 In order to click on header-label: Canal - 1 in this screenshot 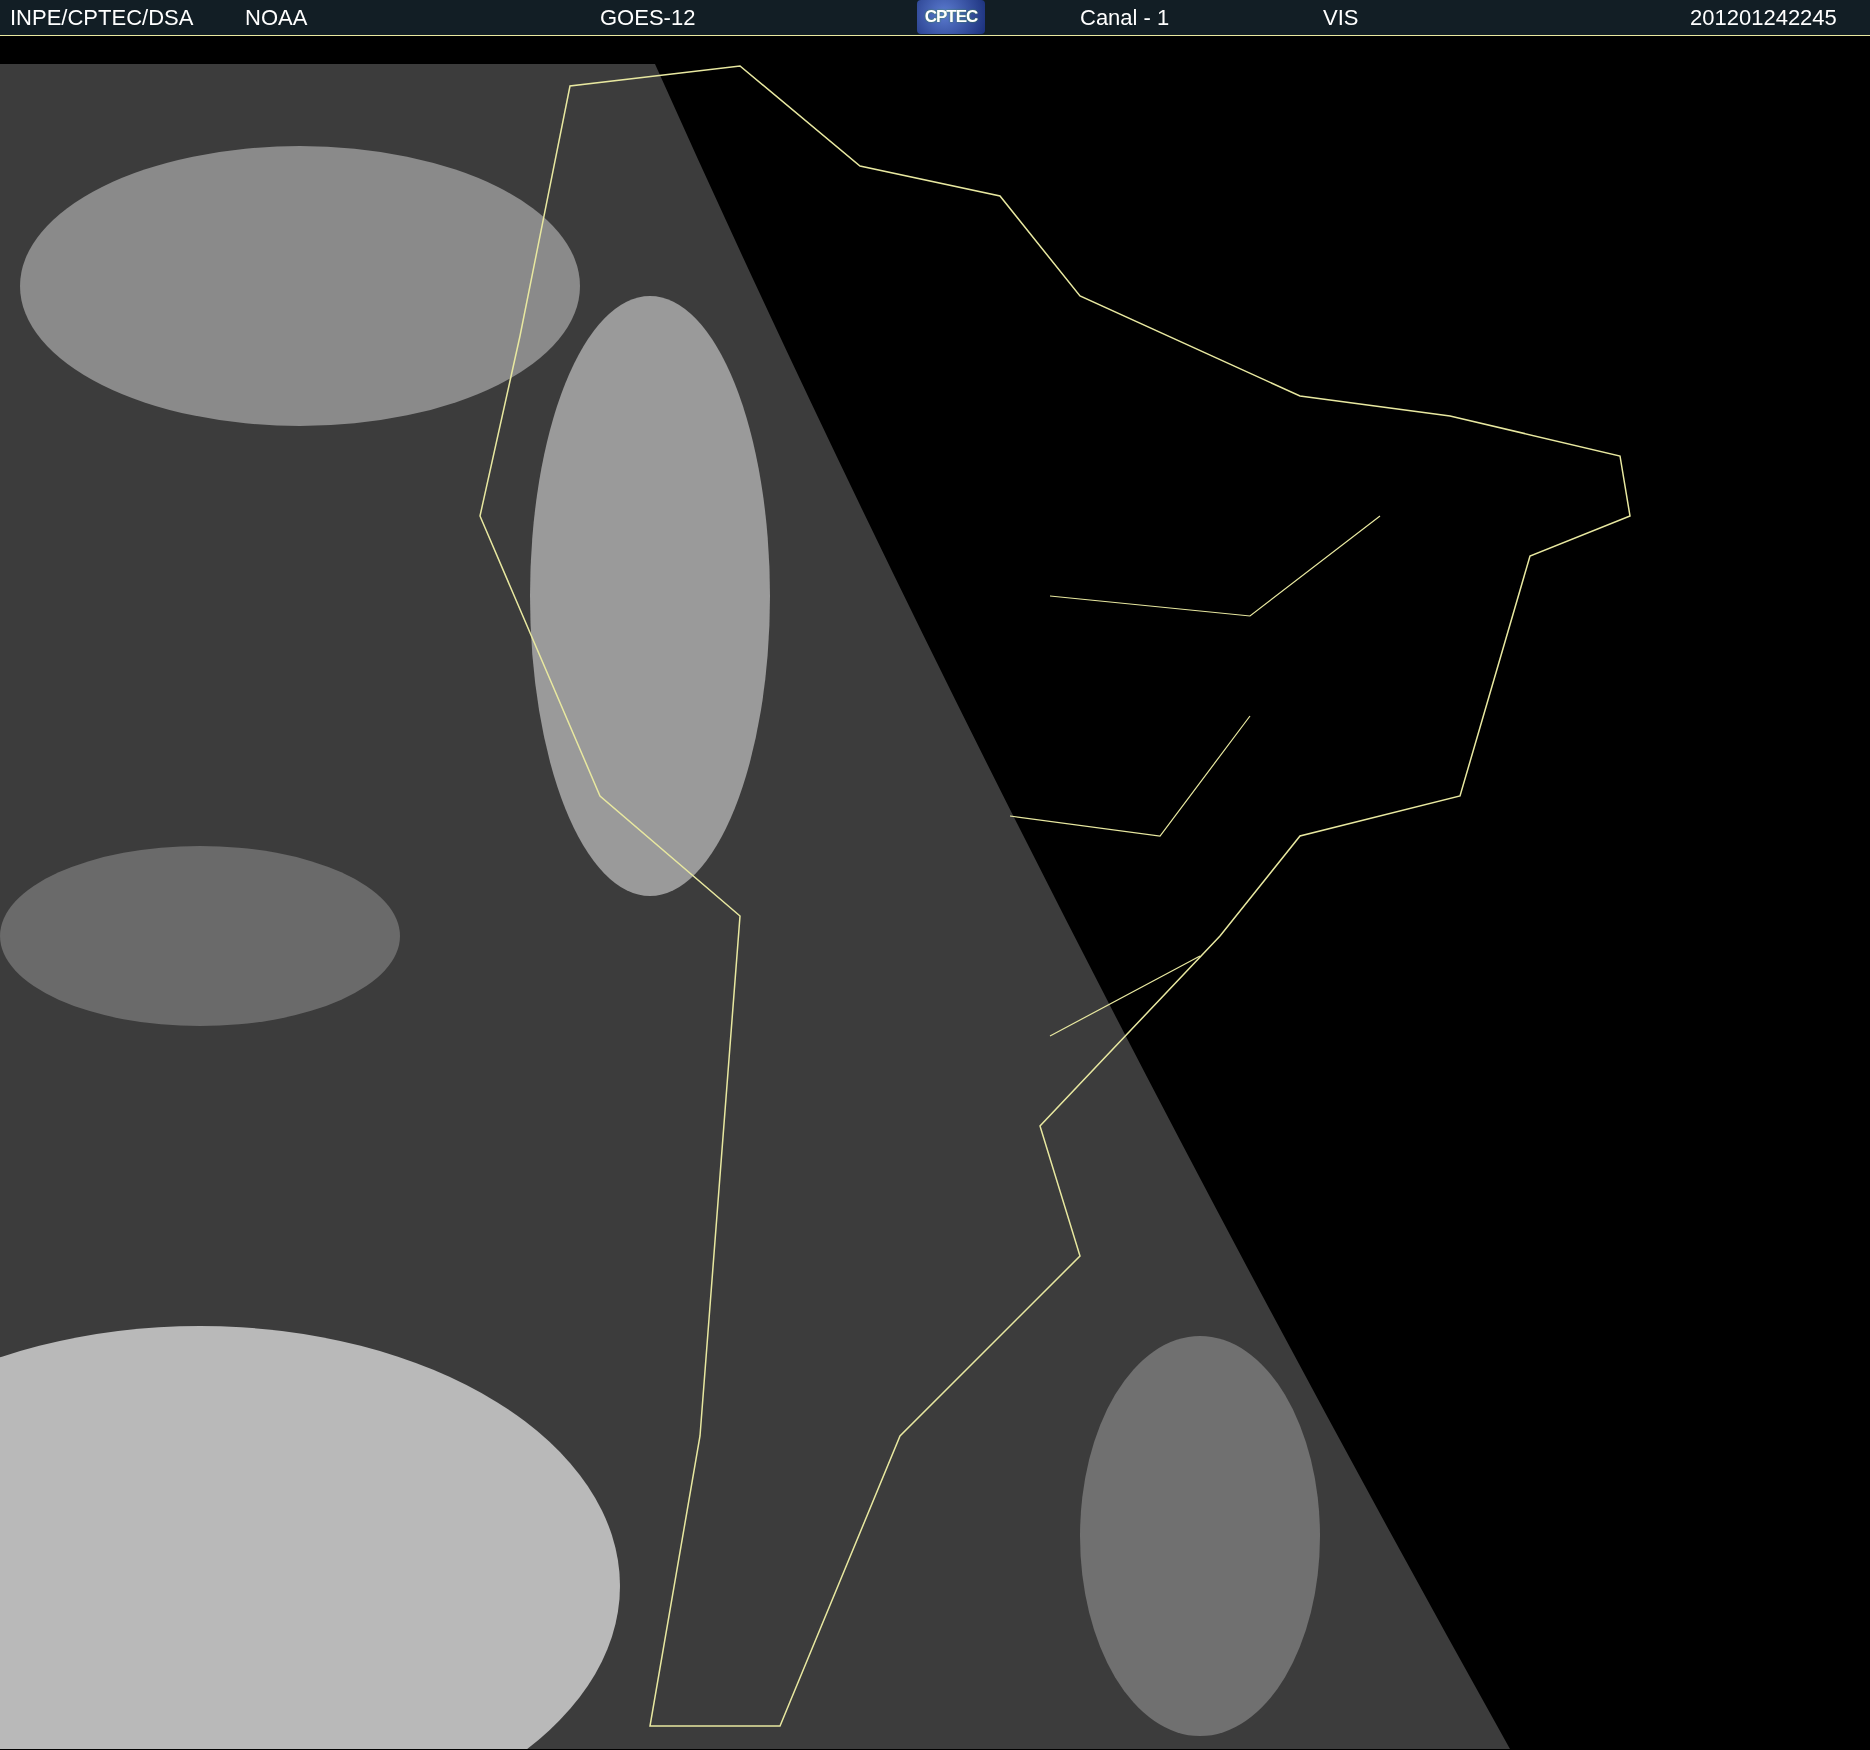, I will do `click(1125, 18)`.